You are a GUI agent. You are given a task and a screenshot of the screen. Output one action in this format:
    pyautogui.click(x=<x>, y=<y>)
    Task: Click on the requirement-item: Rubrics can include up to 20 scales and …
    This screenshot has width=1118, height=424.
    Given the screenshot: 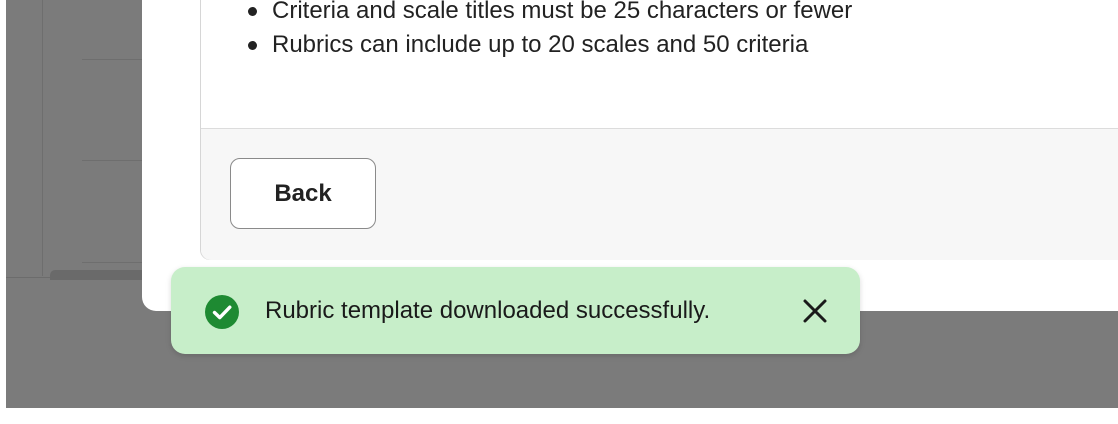 What is the action you would take?
    pyautogui.click(x=550, y=45)
    